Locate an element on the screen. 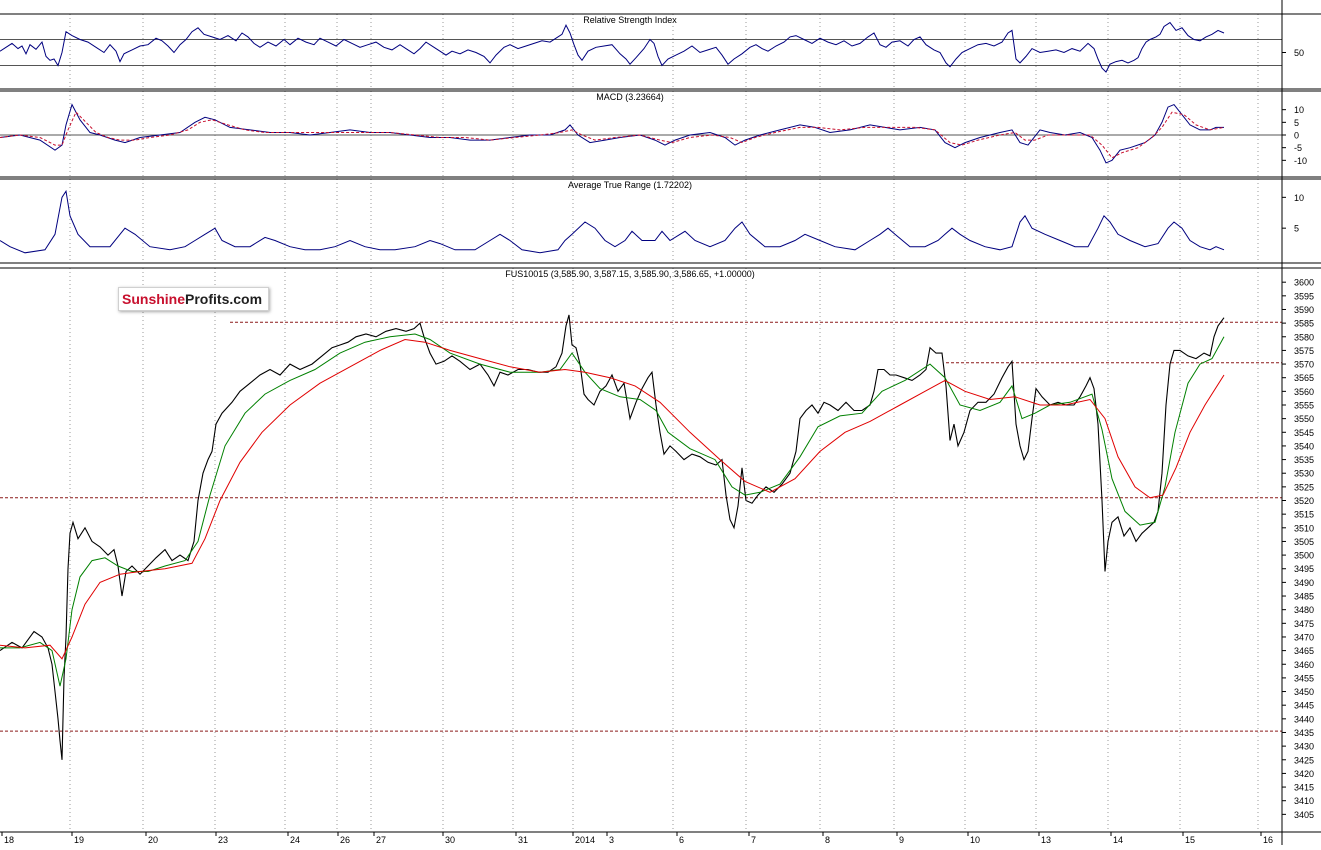 The width and height of the screenshot is (1321, 850). panel-title: Relative Strength Index is located at coordinates (630, 20).